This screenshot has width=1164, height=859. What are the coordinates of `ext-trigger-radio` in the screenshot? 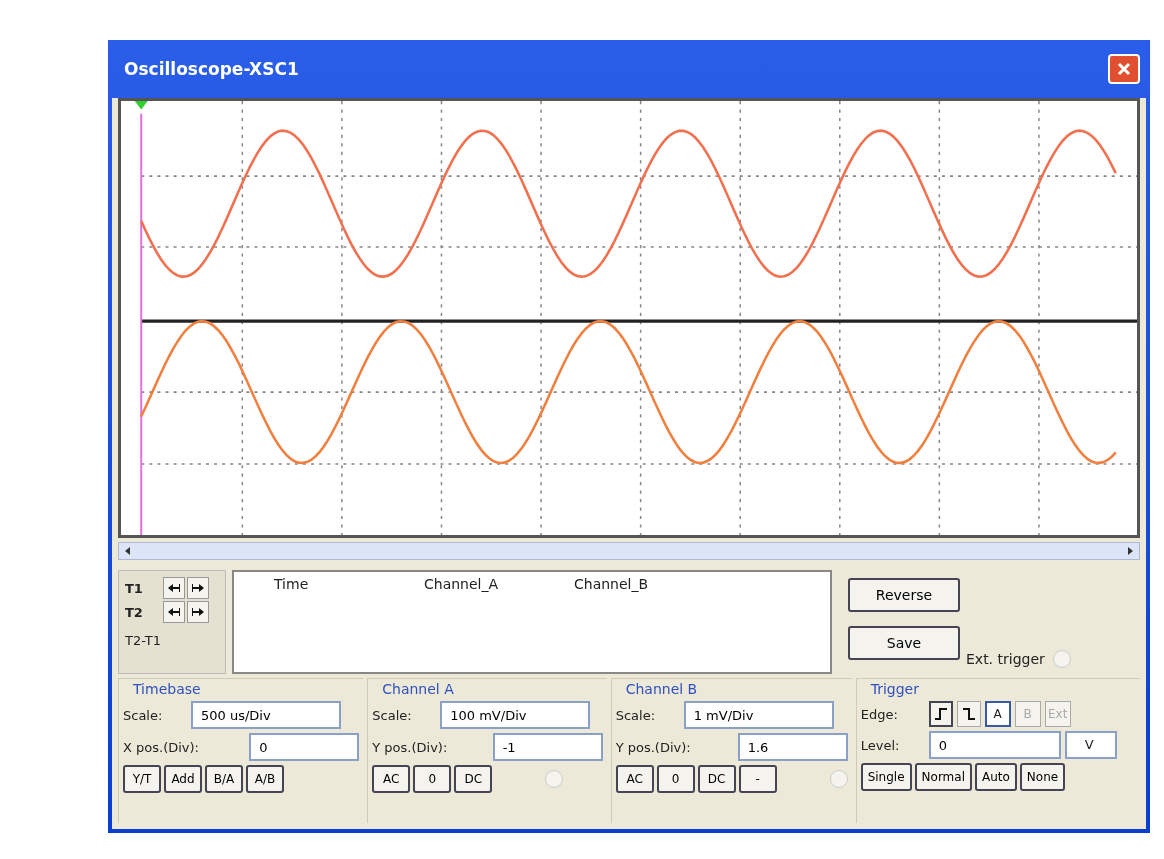 It's located at (1061, 659).